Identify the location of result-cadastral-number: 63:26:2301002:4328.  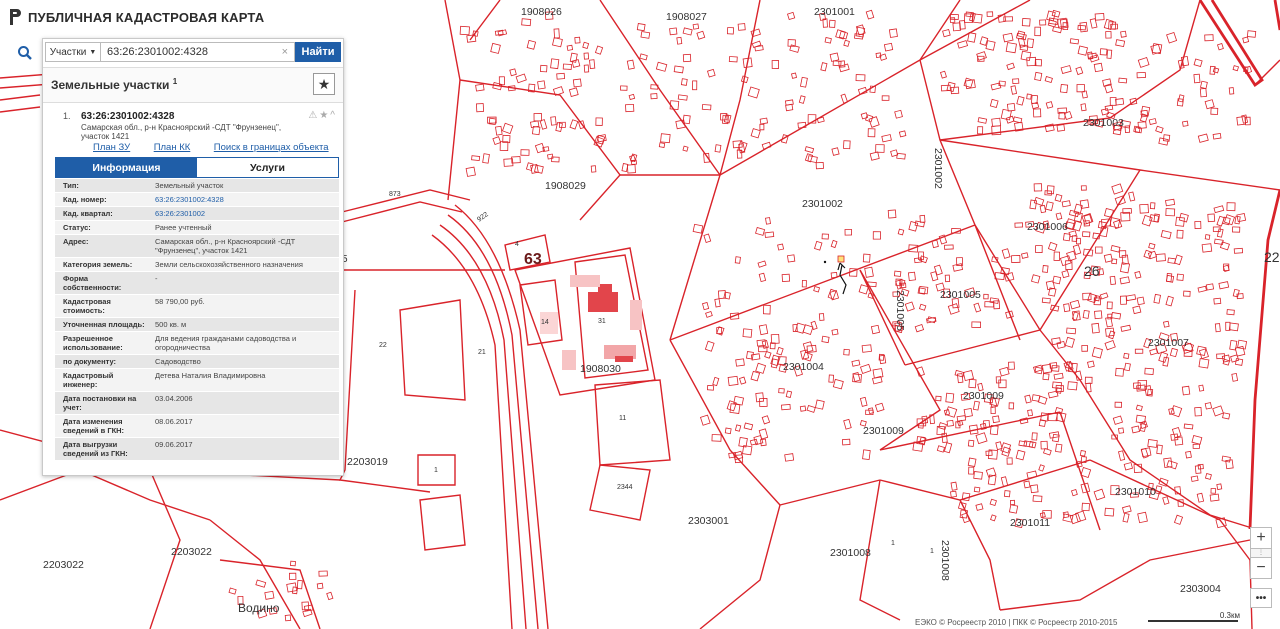
(127, 116).